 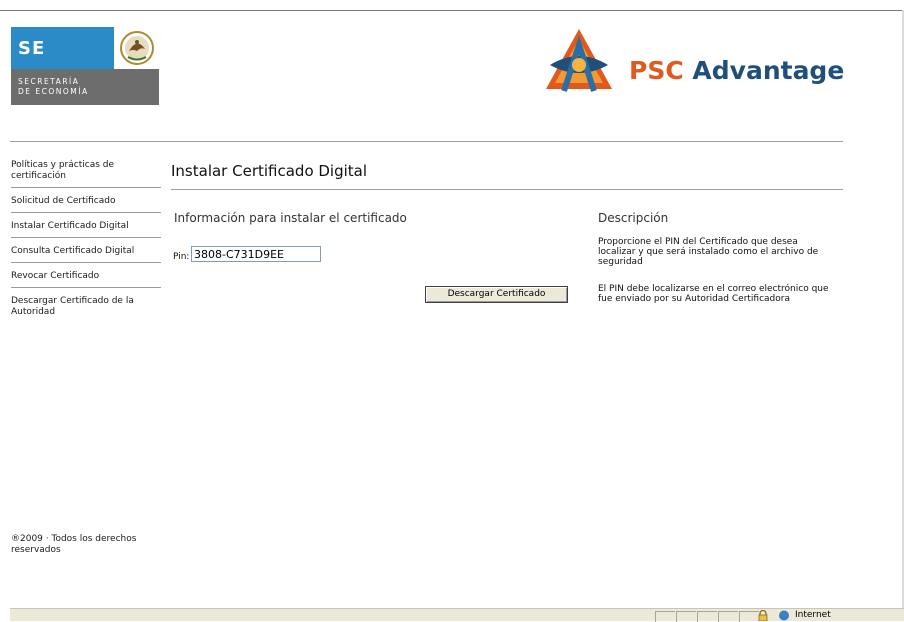 I want to click on pin-input, so click(x=256, y=254).